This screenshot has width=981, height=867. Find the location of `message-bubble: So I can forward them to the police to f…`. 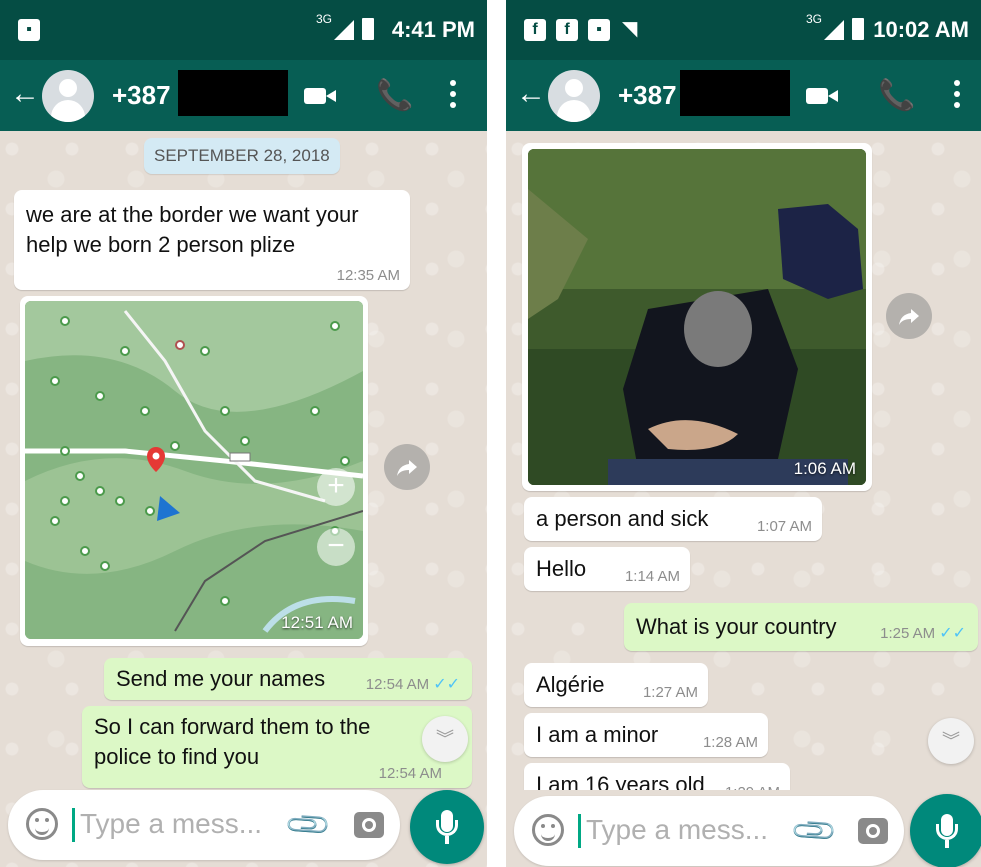

message-bubble: So I can forward them to the police to f… is located at coordinates (277, 747).